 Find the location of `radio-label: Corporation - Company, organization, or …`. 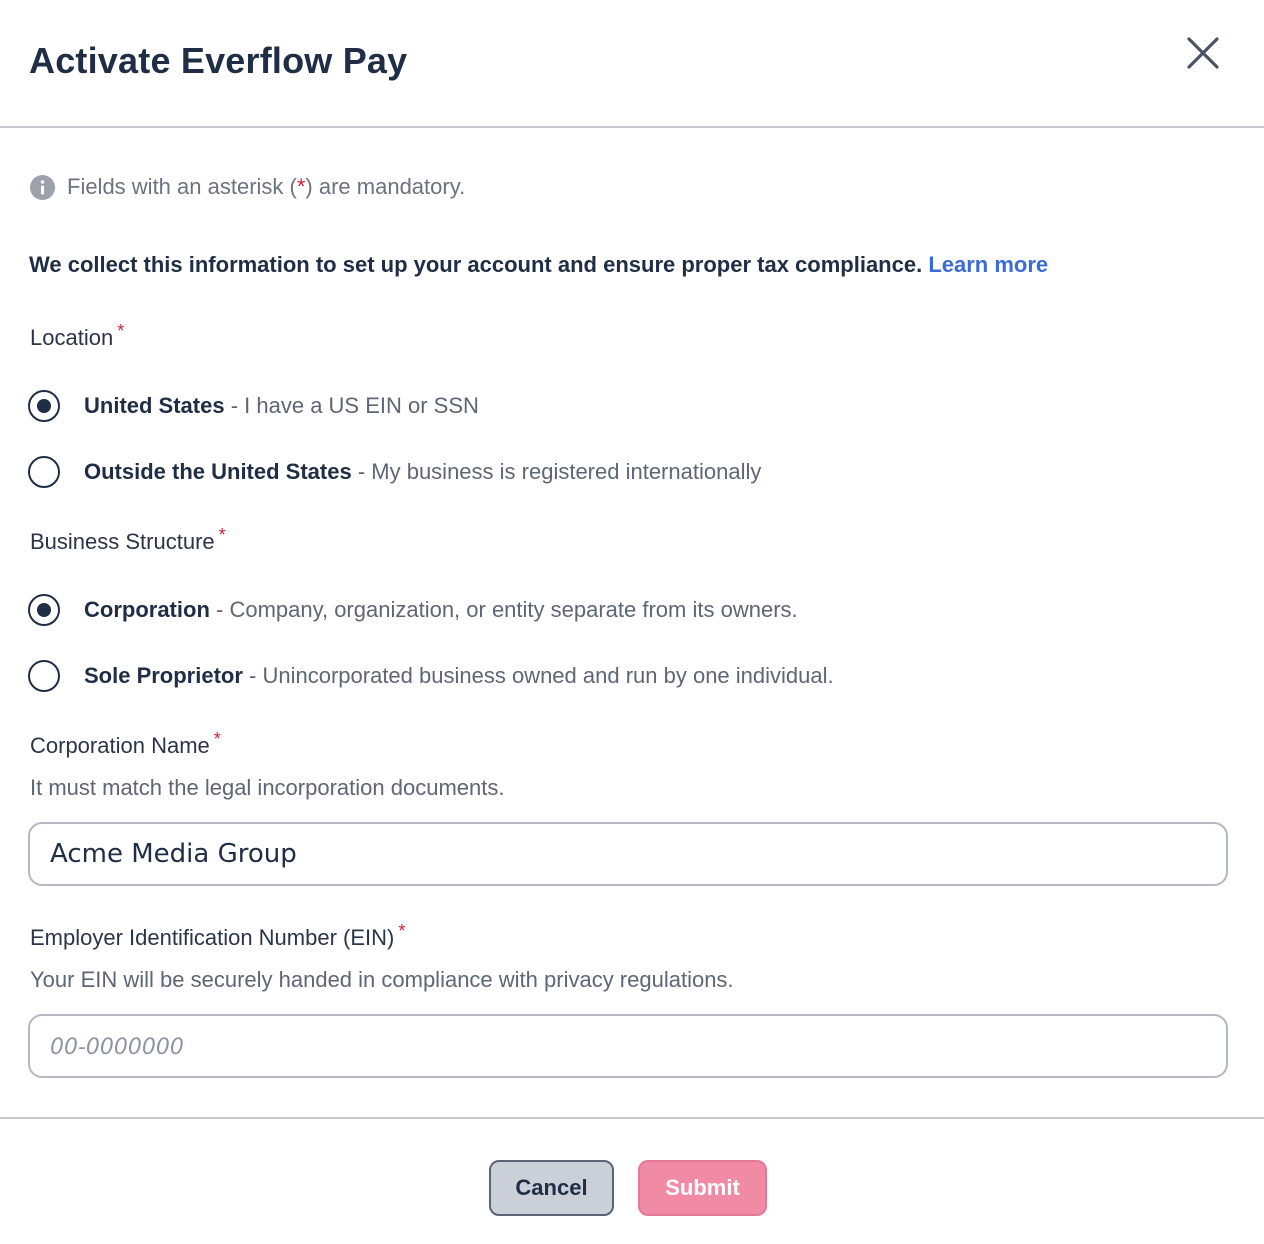

radio-label: Corporation - Company, organization, or … is located at coordinates (441, 609).